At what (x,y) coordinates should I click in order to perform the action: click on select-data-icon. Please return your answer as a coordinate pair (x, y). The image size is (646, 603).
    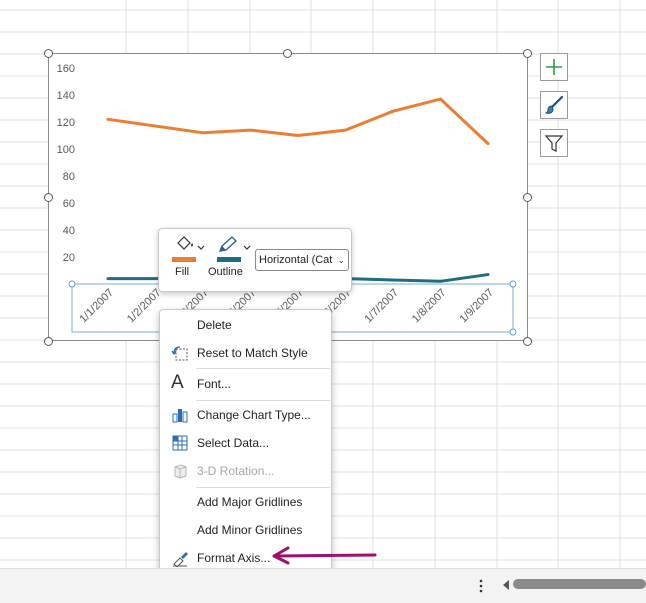
    Looking at the image, I should click on (180, 443).